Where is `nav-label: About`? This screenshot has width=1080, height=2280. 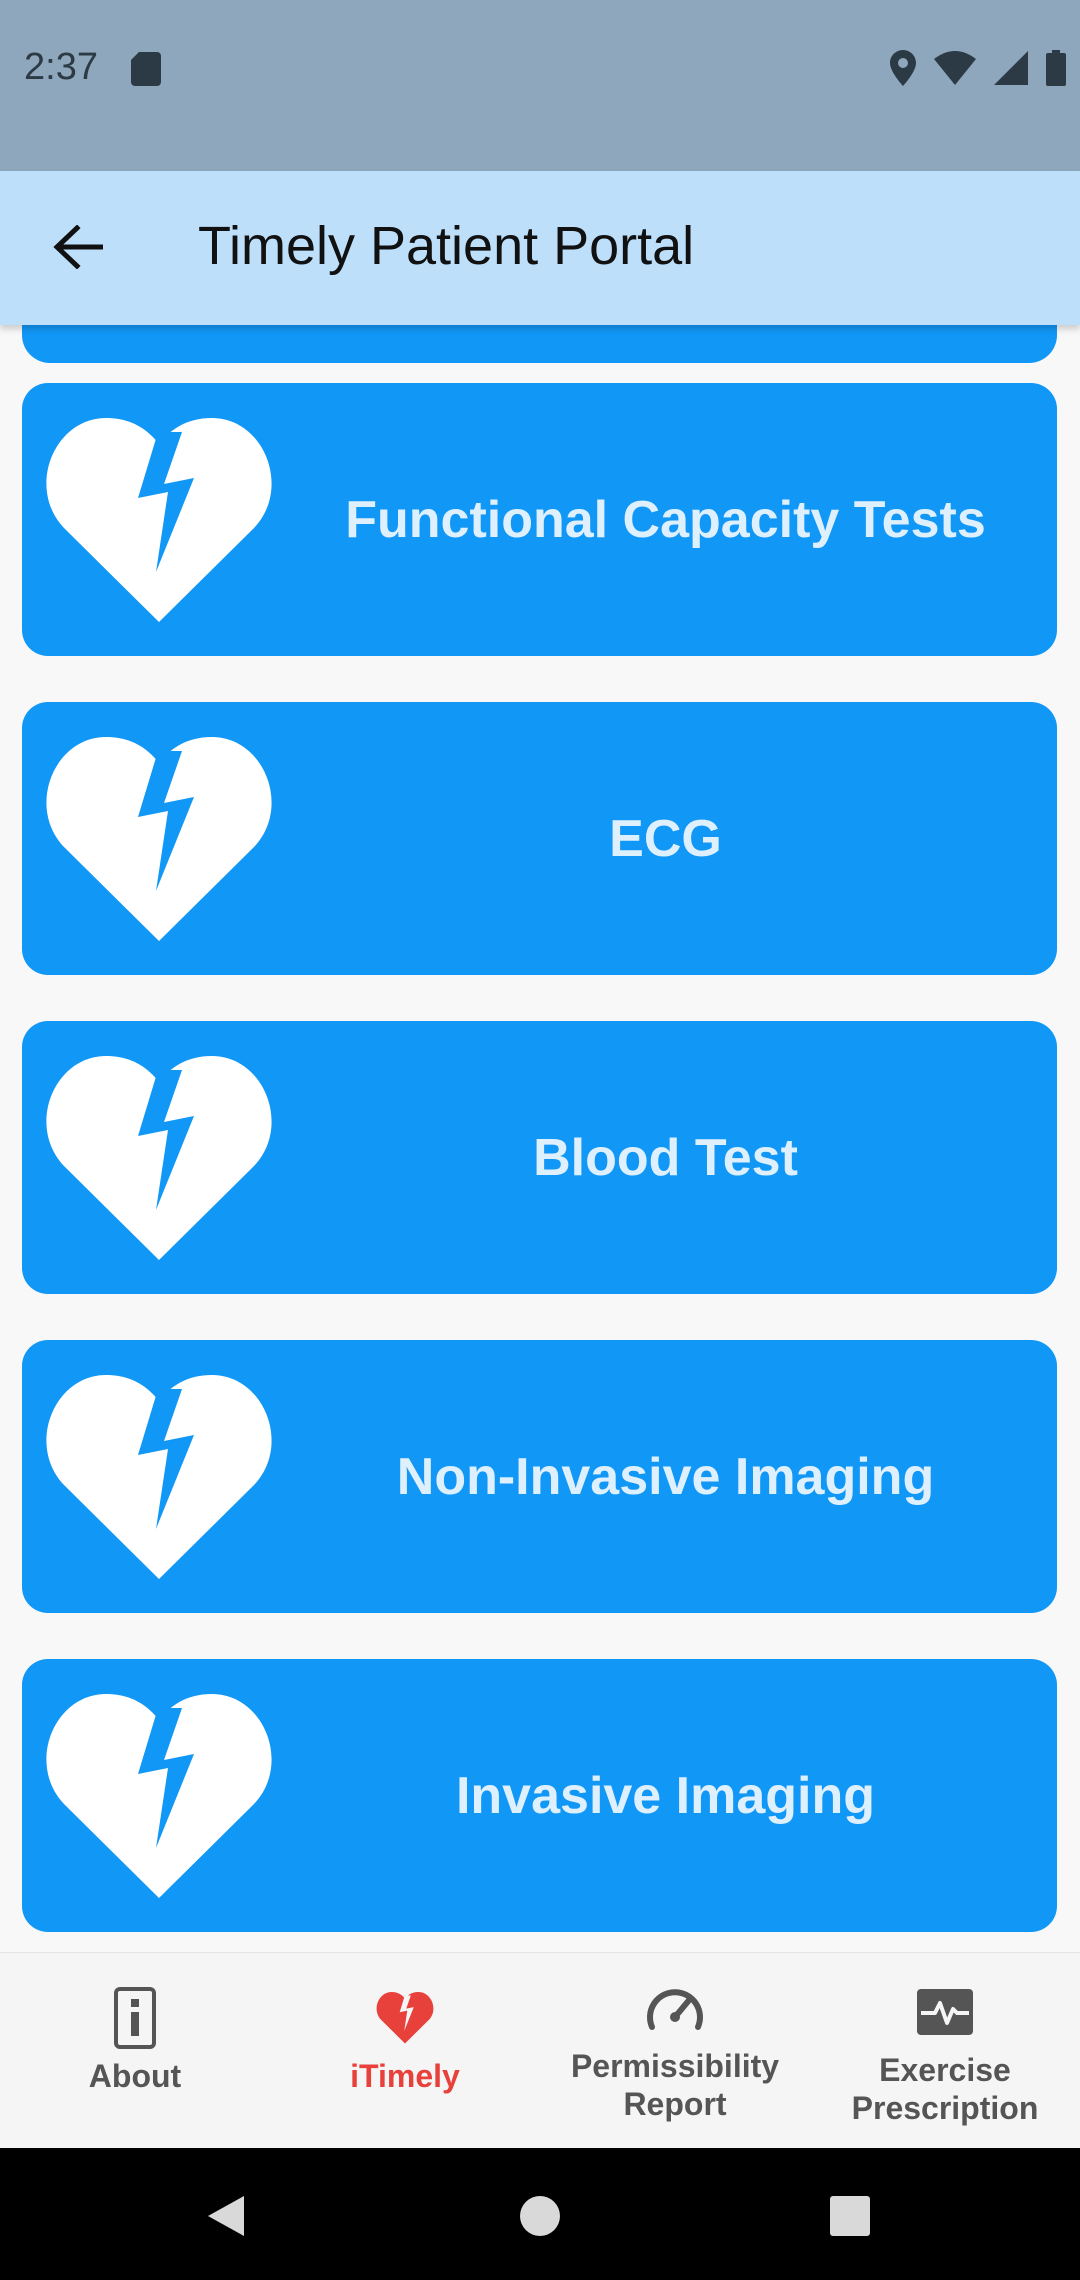 nav-label: About is located at coordinates (135, 2076).